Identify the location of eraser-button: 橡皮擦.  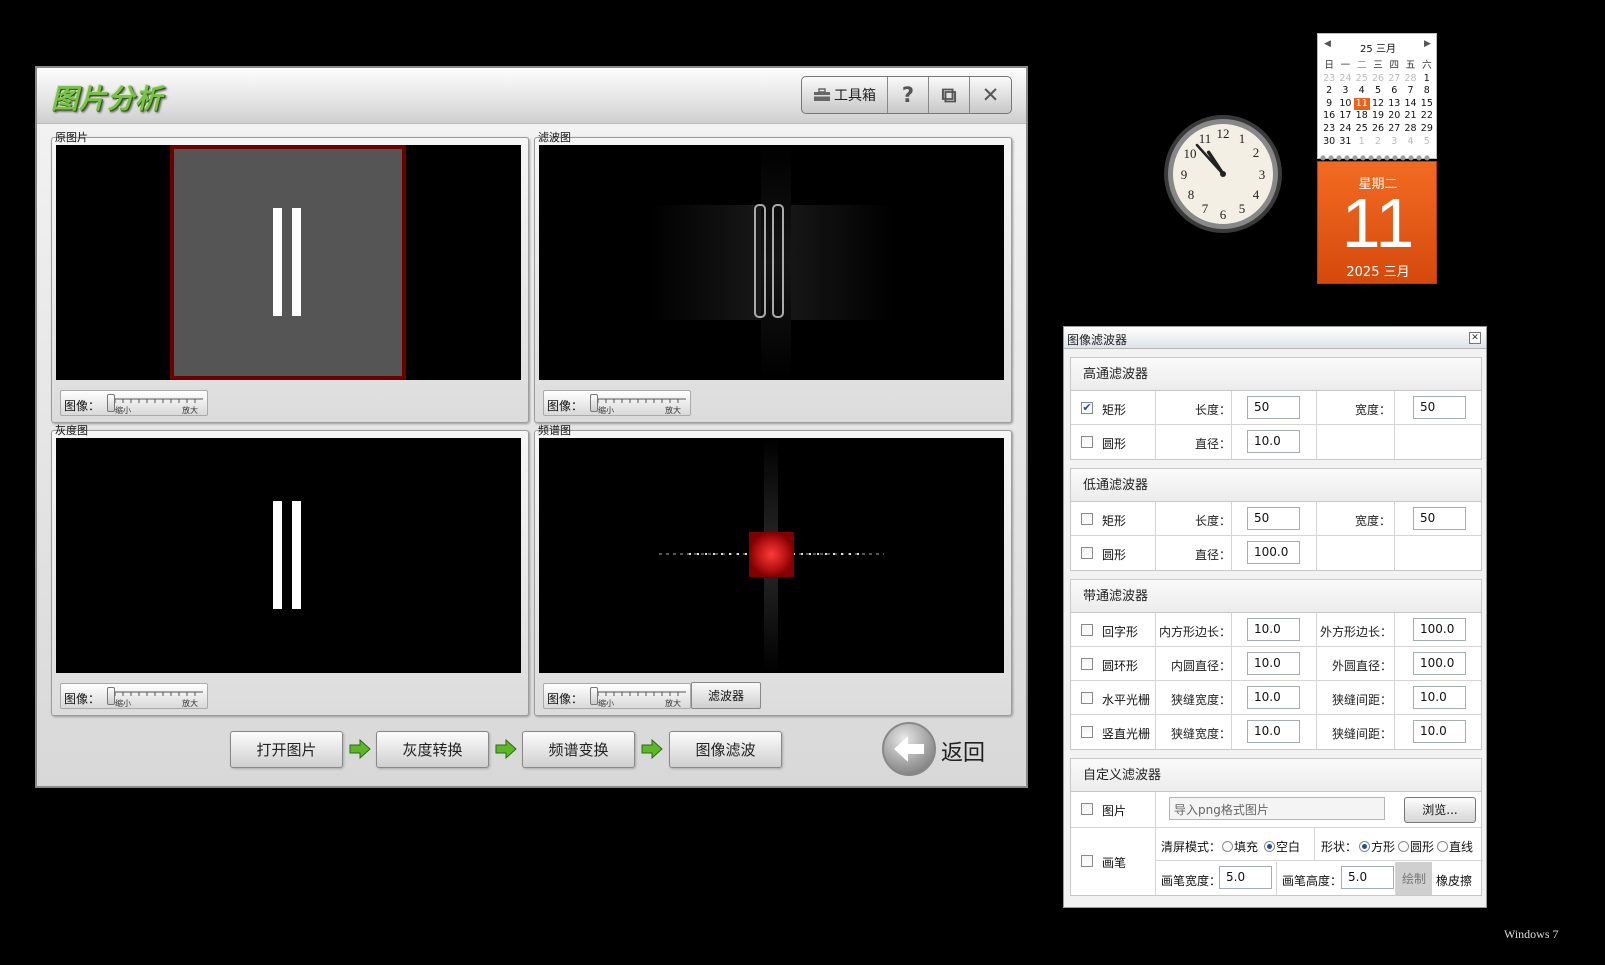
(1454, 880).